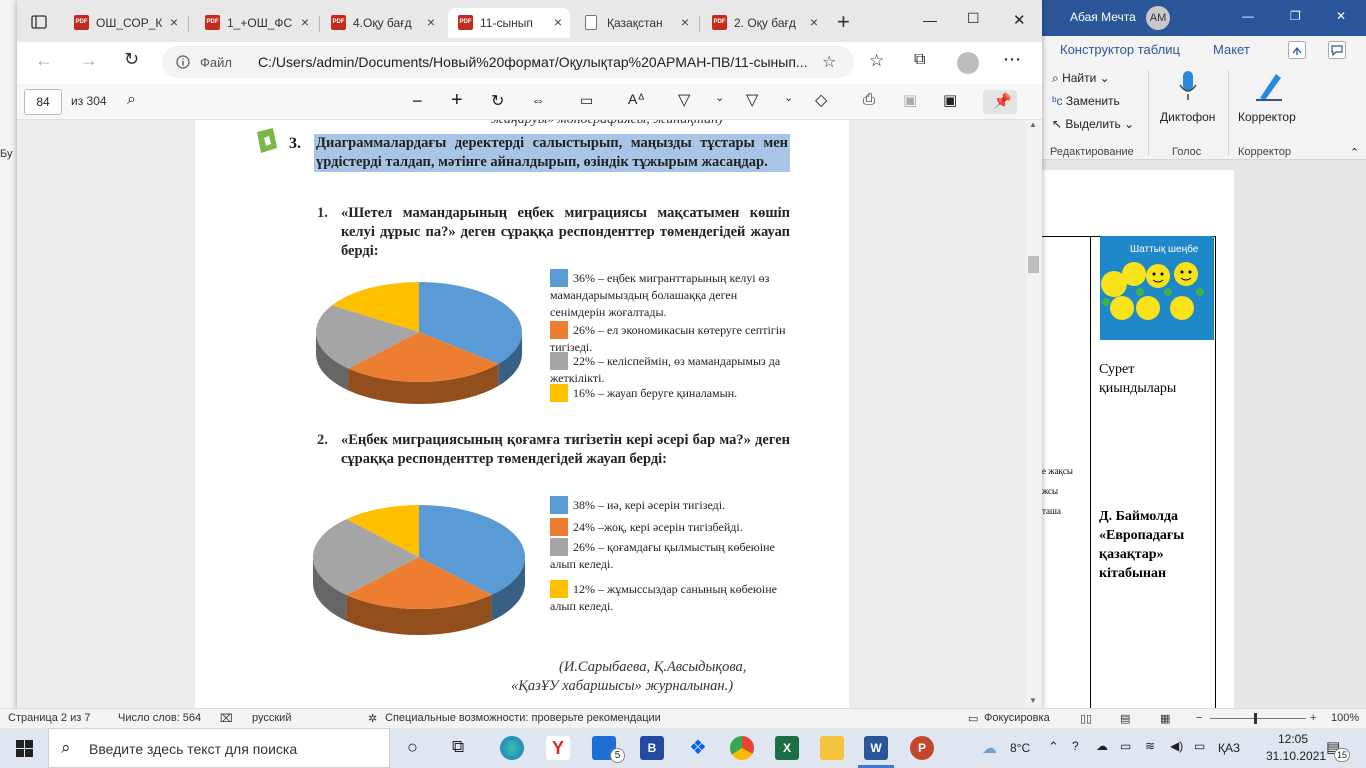  I want to click on avatar: АМ, so click(1158, 18).